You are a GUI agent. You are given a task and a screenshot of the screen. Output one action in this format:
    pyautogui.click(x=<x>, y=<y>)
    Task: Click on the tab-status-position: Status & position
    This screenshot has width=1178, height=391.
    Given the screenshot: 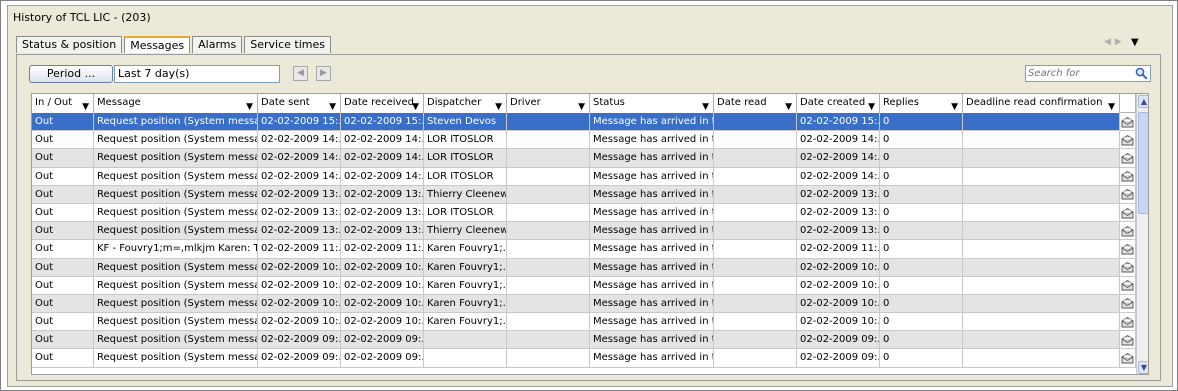 What is the action you would take?
    pyautogui.click(x=69, y=44)
    